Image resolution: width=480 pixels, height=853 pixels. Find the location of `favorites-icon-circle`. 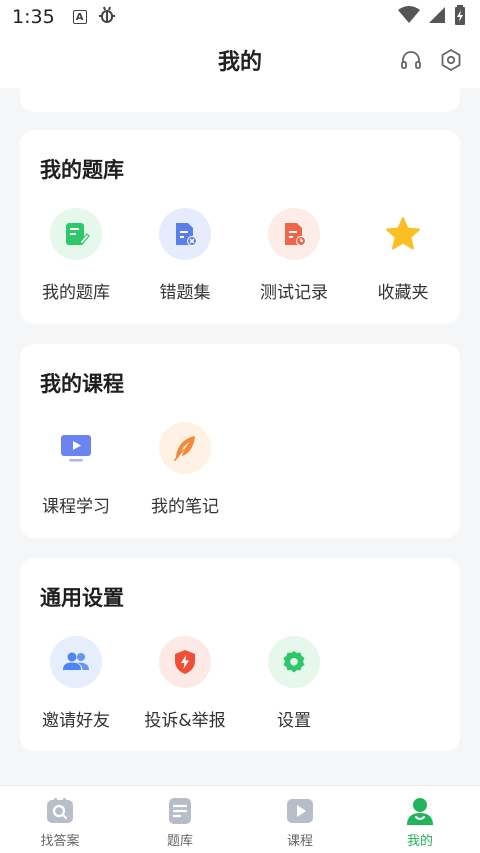

favorites-icon-circle is located at coordinates (403, 234).